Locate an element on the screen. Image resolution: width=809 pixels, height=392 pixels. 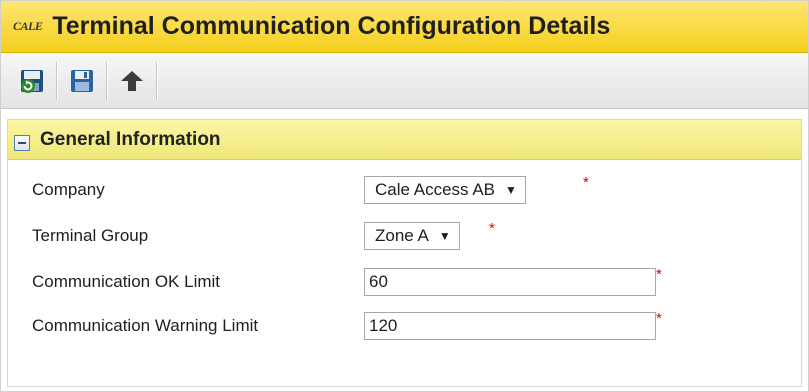
terminal-group-select: Zone A ▼ is located at coordinates (412, 236).